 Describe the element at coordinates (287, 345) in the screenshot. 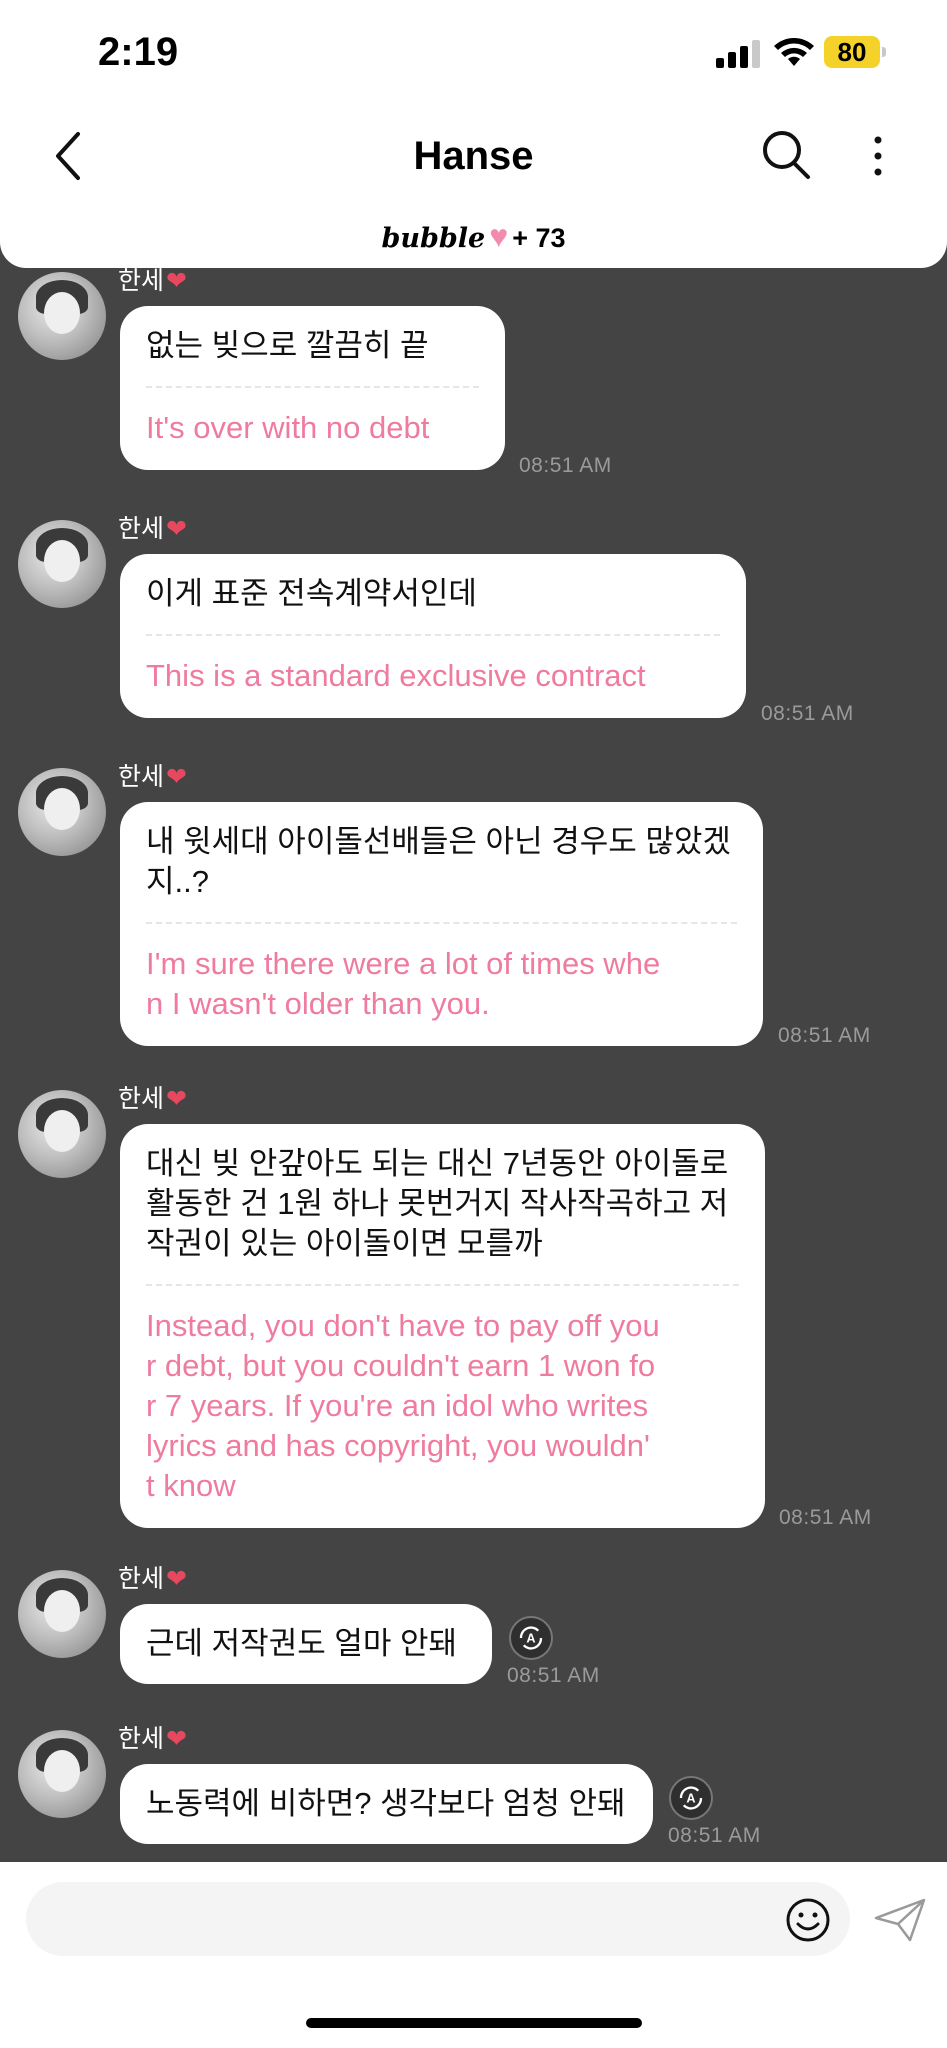

I see `message-korean: 없는 빚으로 깔끔히 끝` at that location.